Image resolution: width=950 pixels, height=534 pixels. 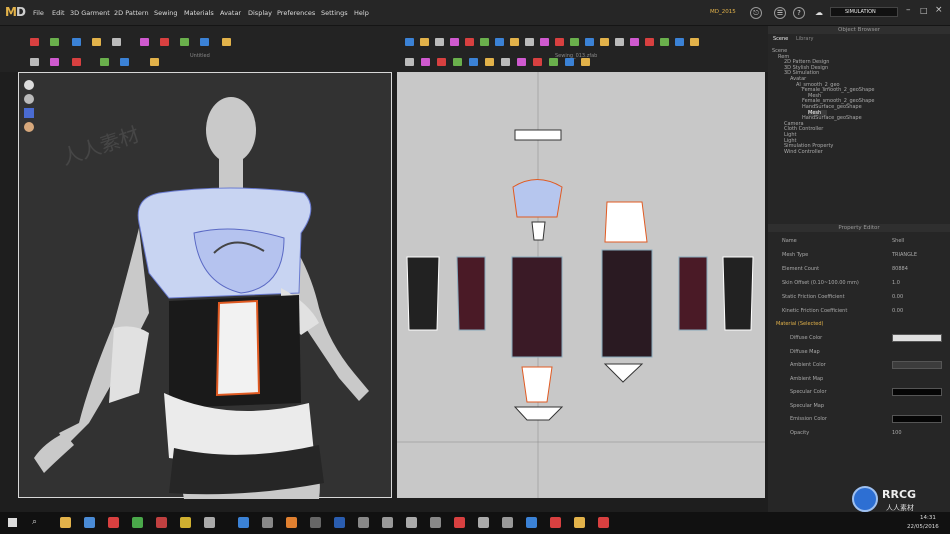 What do you see at coordinates (939, 10) in the screenshot?
I see `close-button: ×` at bounding box center [939, 10].